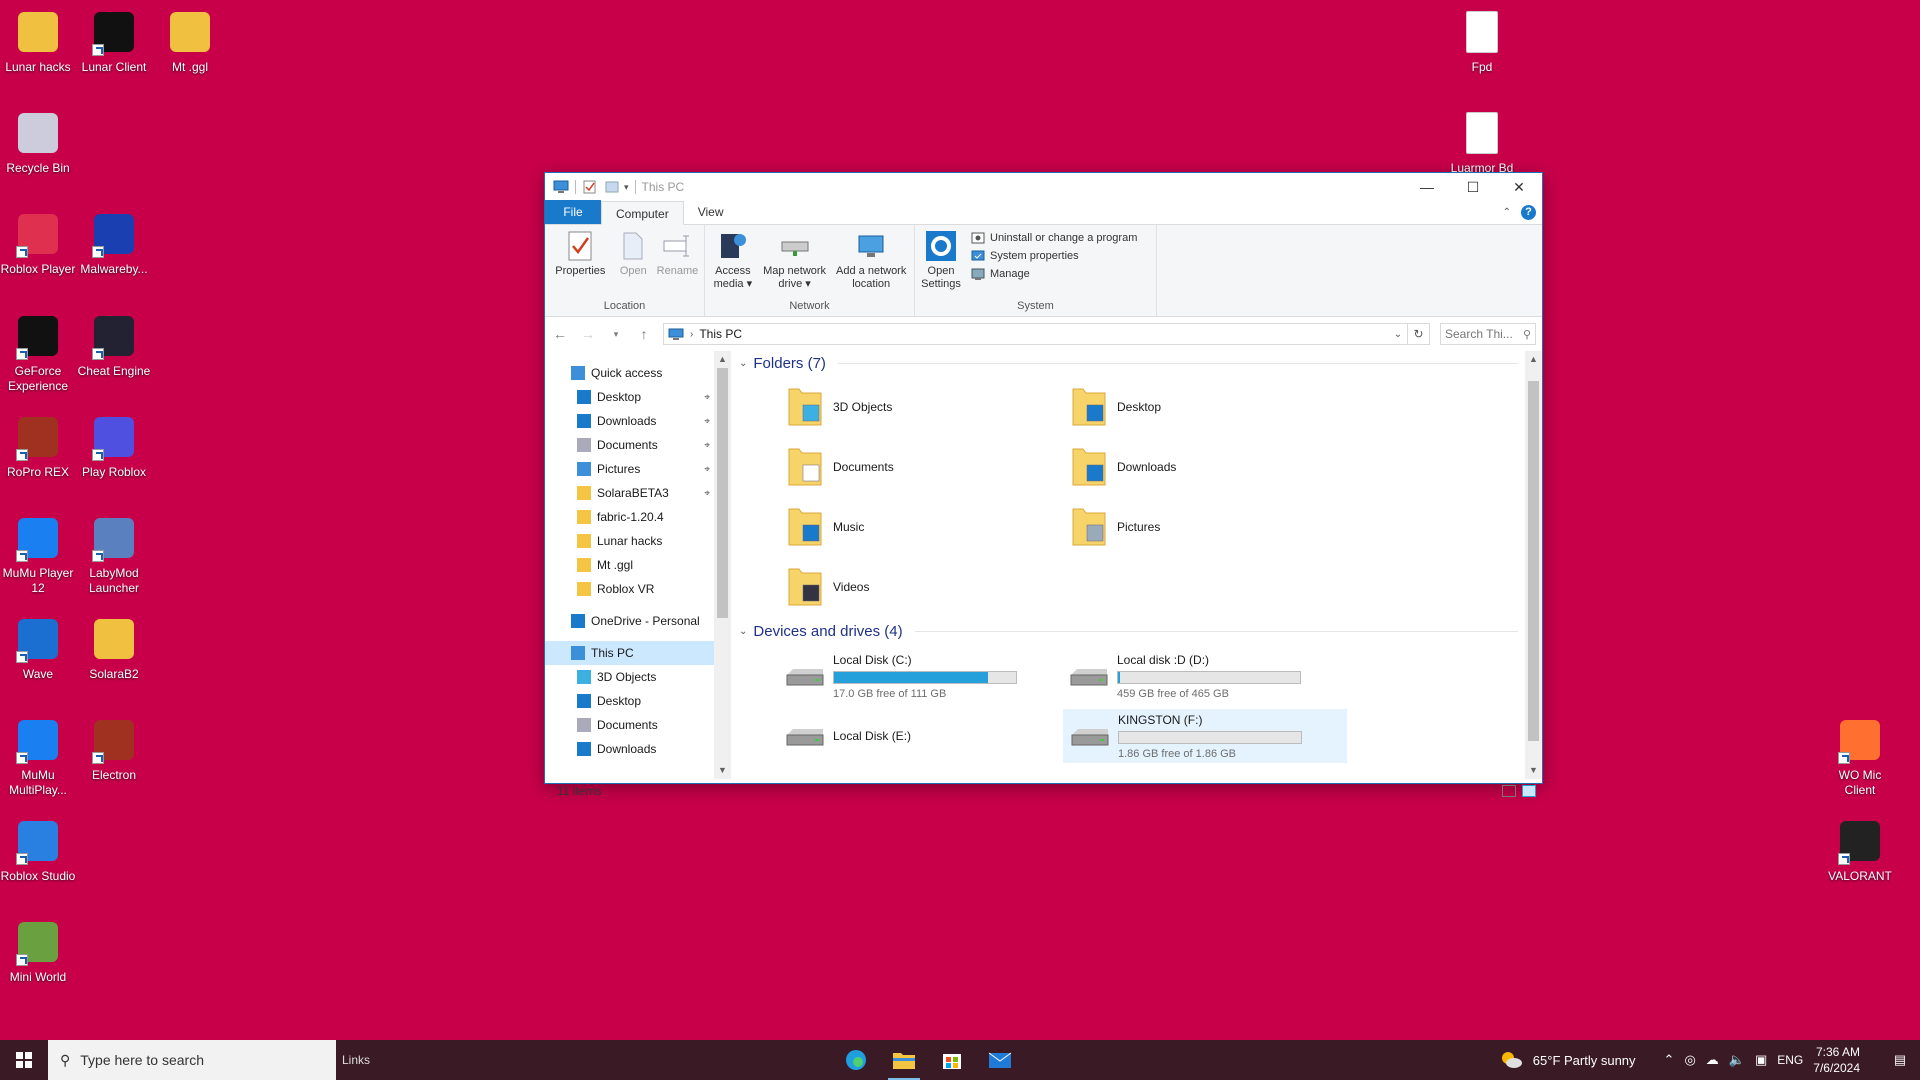 This screenshot has width=1920, height=1080. Describe the element at coordinates (38, 951) in the screenshot. I see `desktop-icon: Mini World` at that location.